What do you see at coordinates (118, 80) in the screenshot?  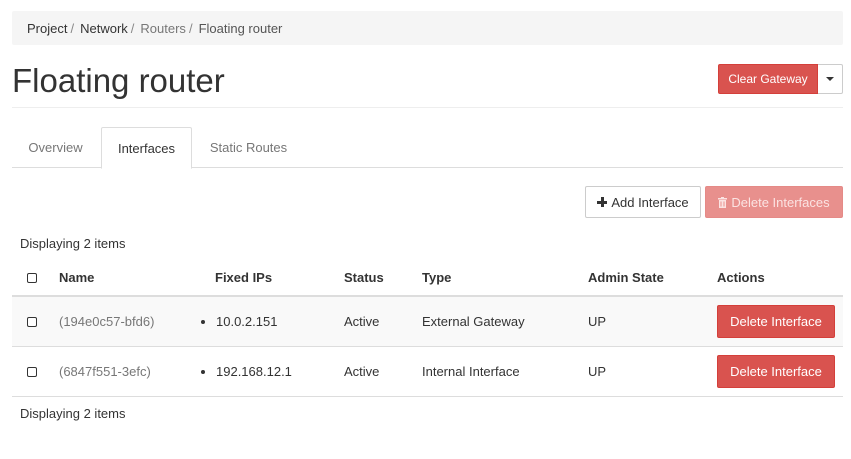 I see `page-title: Floating router` at bounding box center [118, 80].